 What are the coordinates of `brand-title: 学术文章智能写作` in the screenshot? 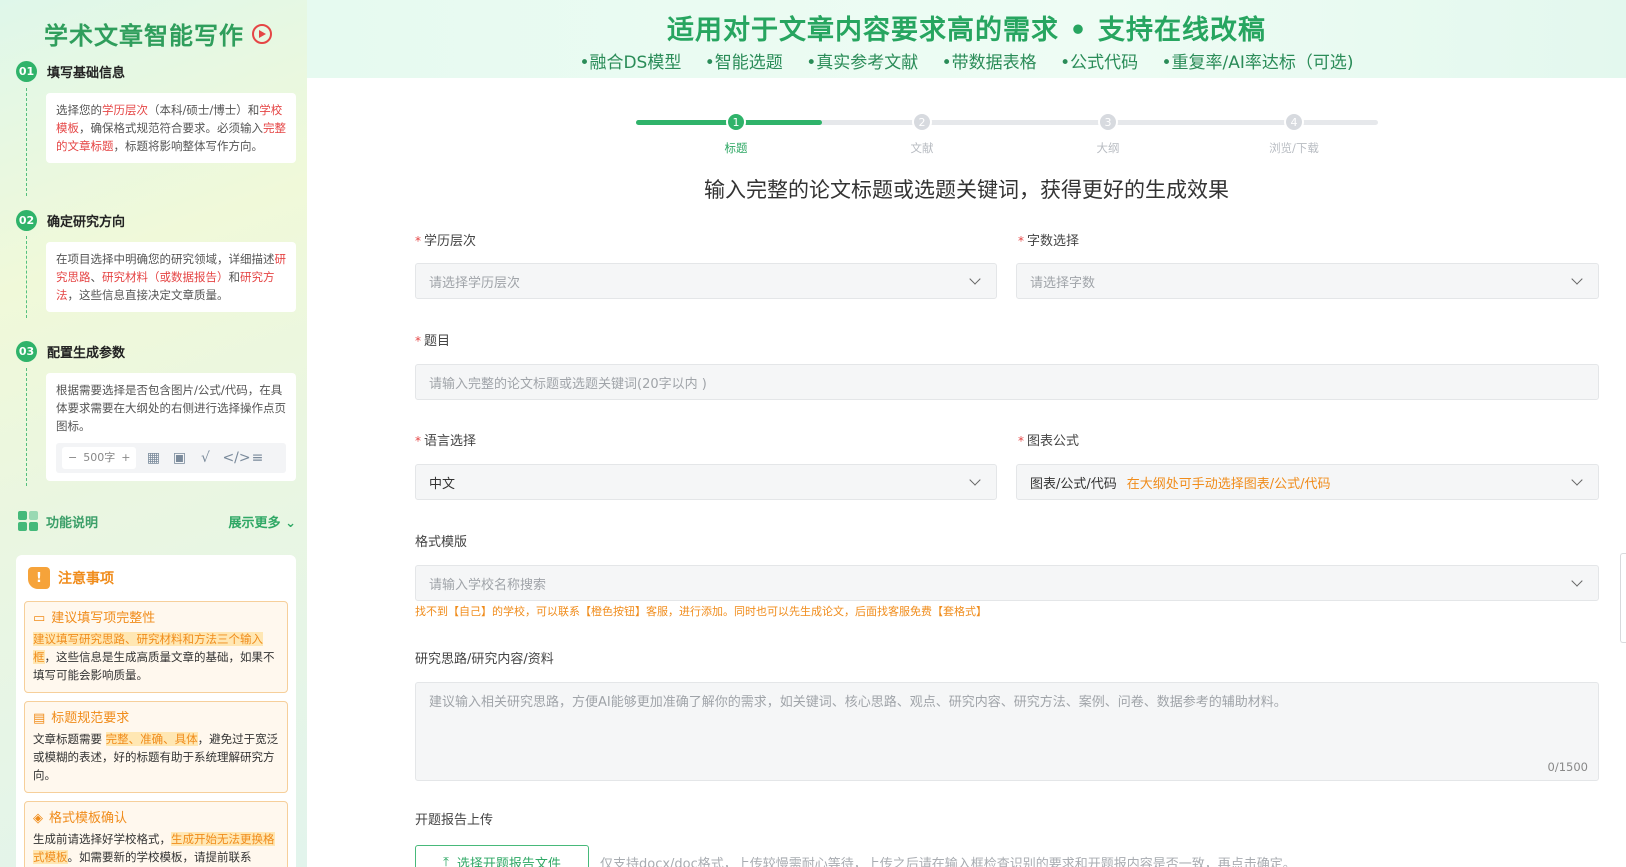 It's located at (144, 36).